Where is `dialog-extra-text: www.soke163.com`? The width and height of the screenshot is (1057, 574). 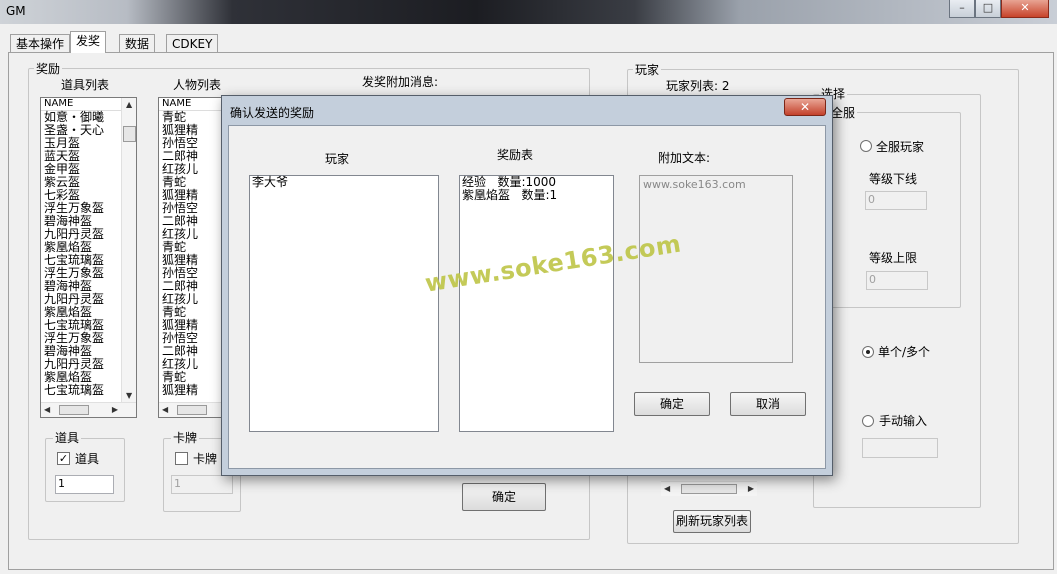 dialog-extra-text: www.soke163.com is located at coordinates (716, 269).